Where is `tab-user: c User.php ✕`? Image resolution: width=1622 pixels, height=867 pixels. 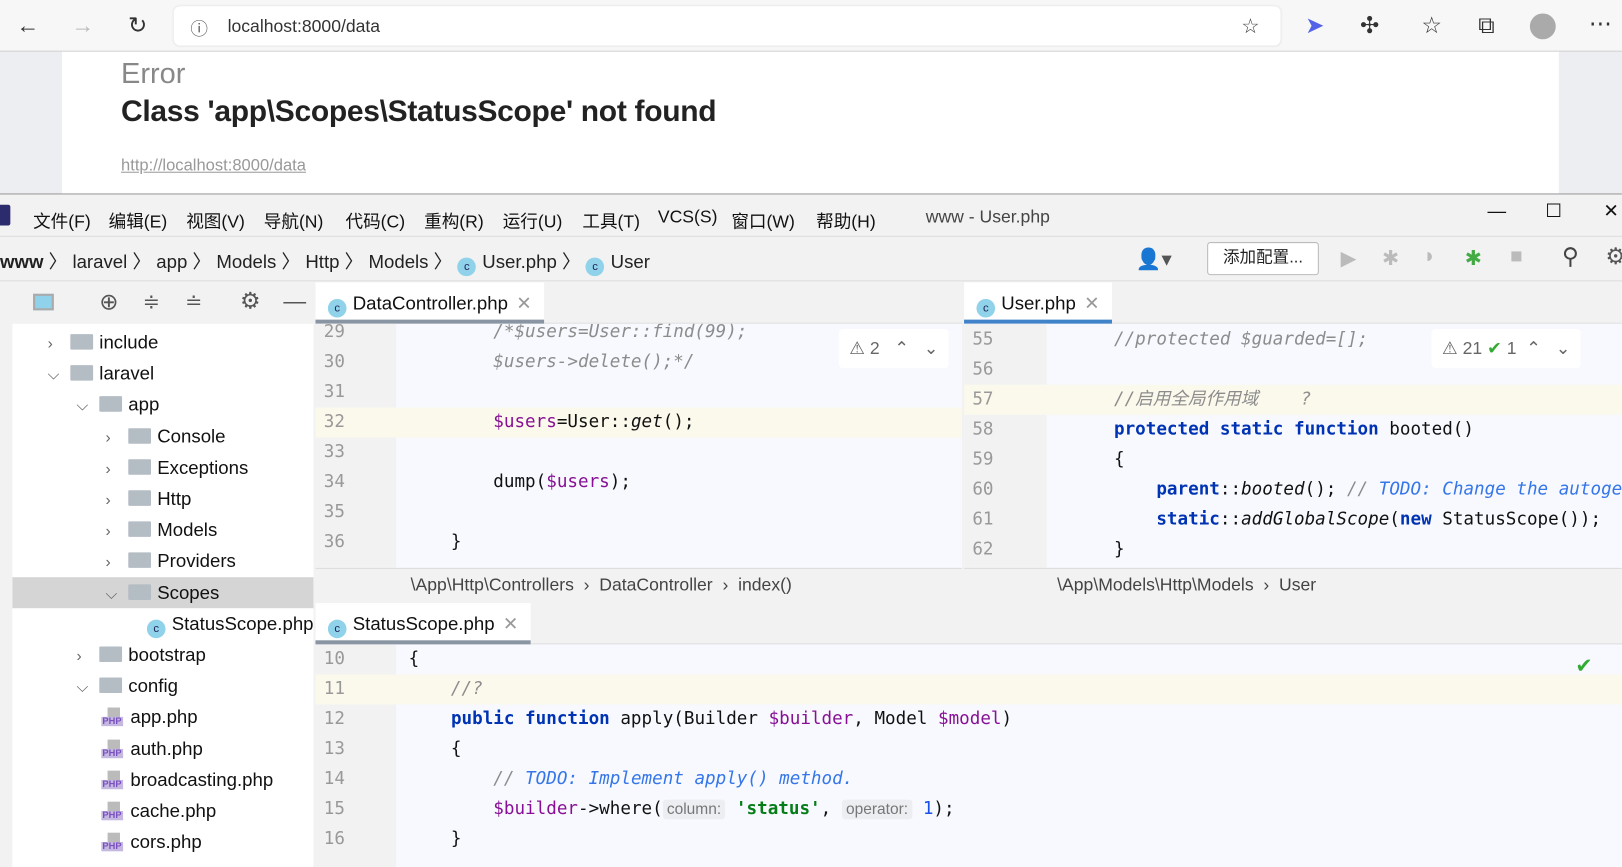
tab-user: c User.php ✕ is located at coordinates (1038, 303).